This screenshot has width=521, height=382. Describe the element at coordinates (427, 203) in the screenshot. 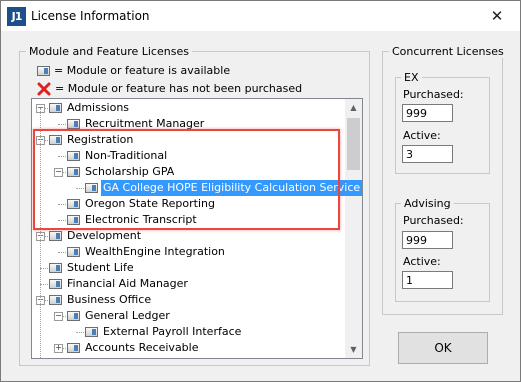

I see `advising-group-label: Advising` at that location.